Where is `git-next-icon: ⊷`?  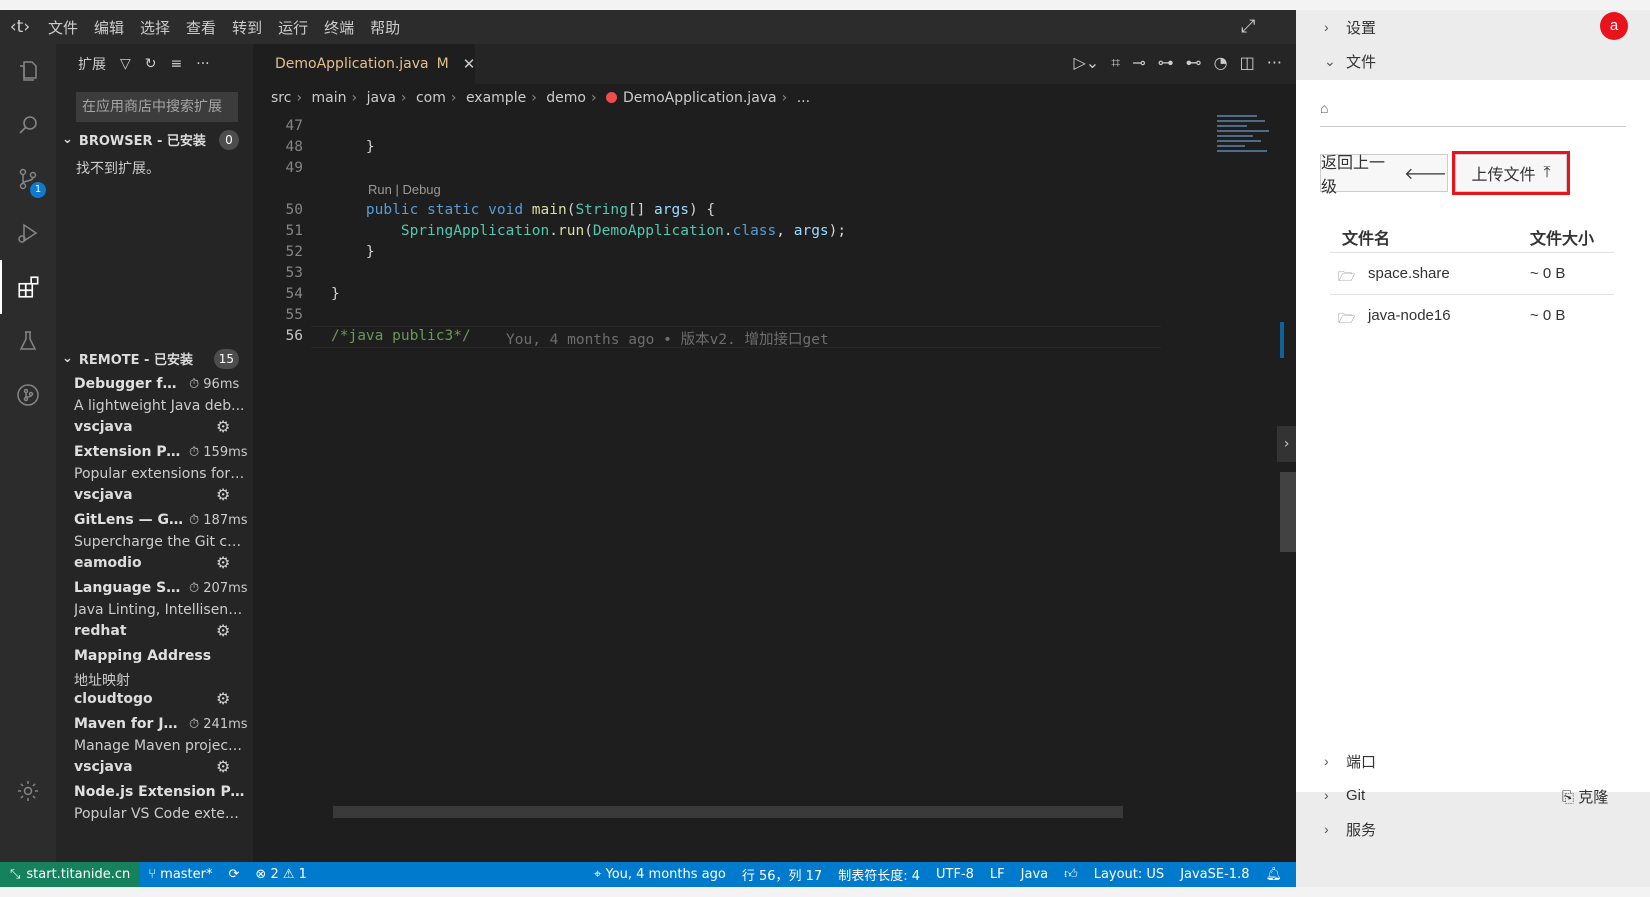
git-next-icon: ⊷ is located at coordinates (1194, 63).